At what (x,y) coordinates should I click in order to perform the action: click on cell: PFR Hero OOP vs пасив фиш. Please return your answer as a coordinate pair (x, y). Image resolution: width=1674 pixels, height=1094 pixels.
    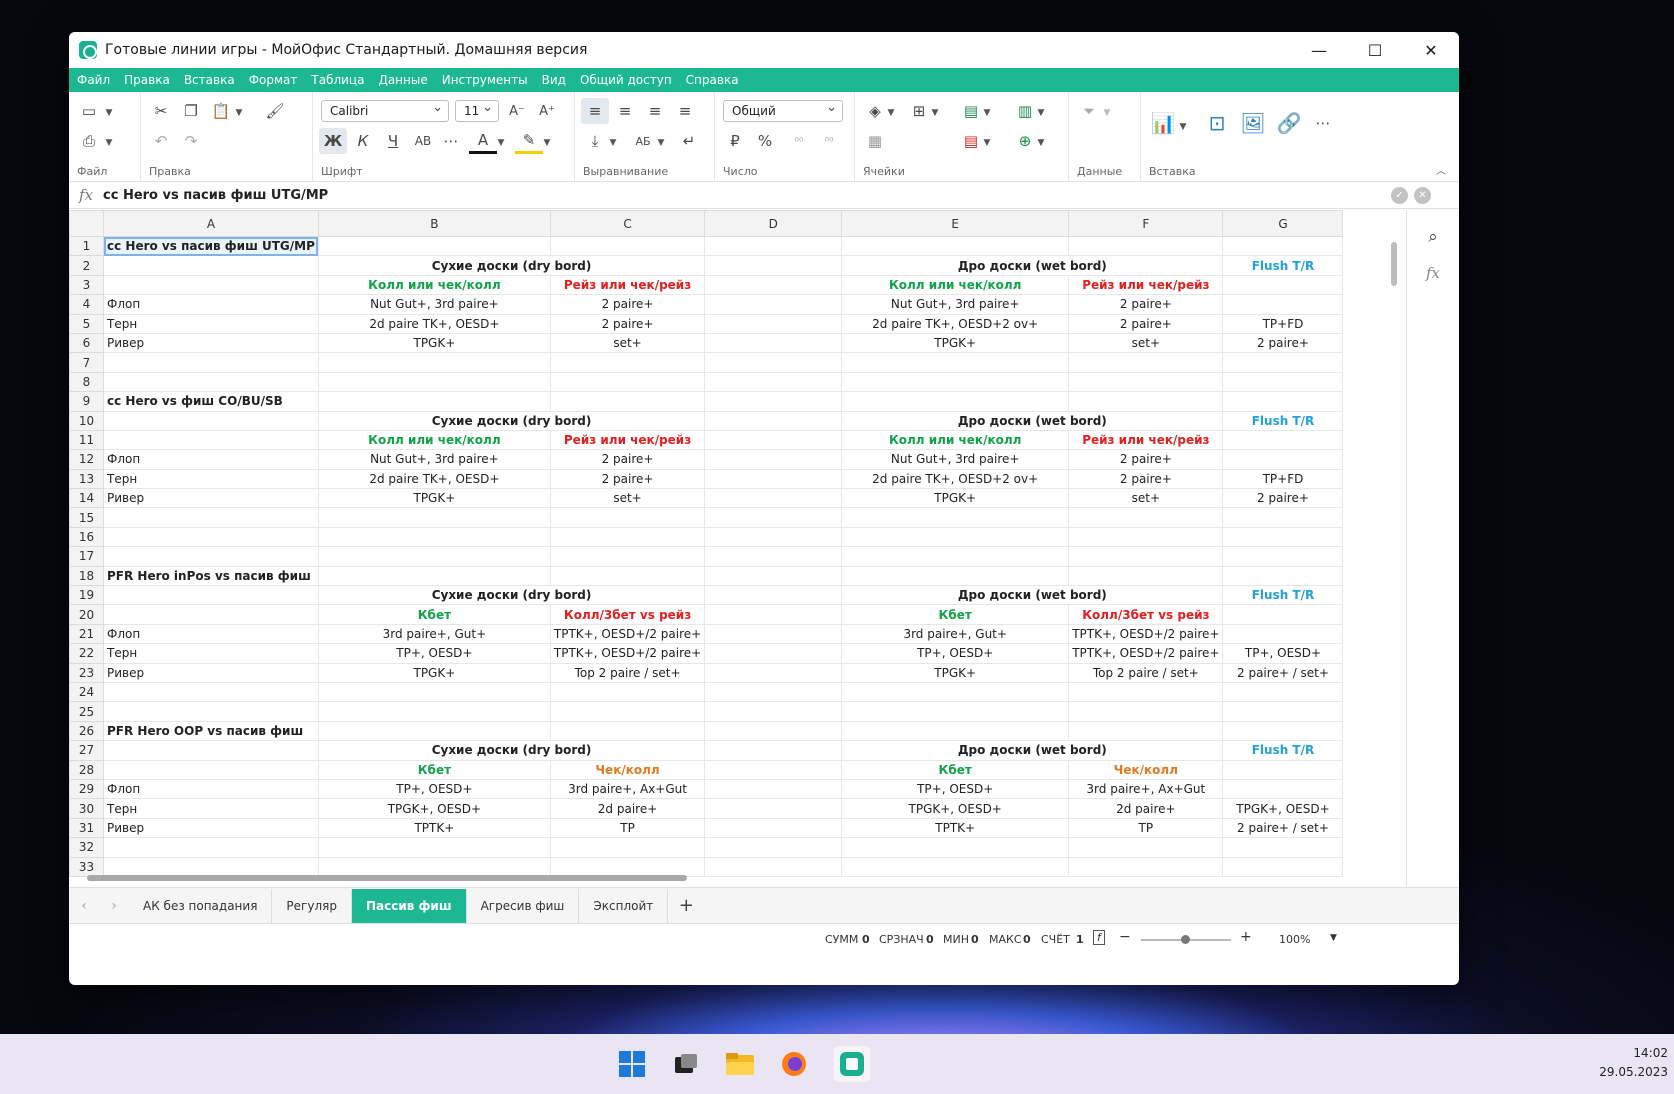
    Looking at the image, I should click on (211, 731).